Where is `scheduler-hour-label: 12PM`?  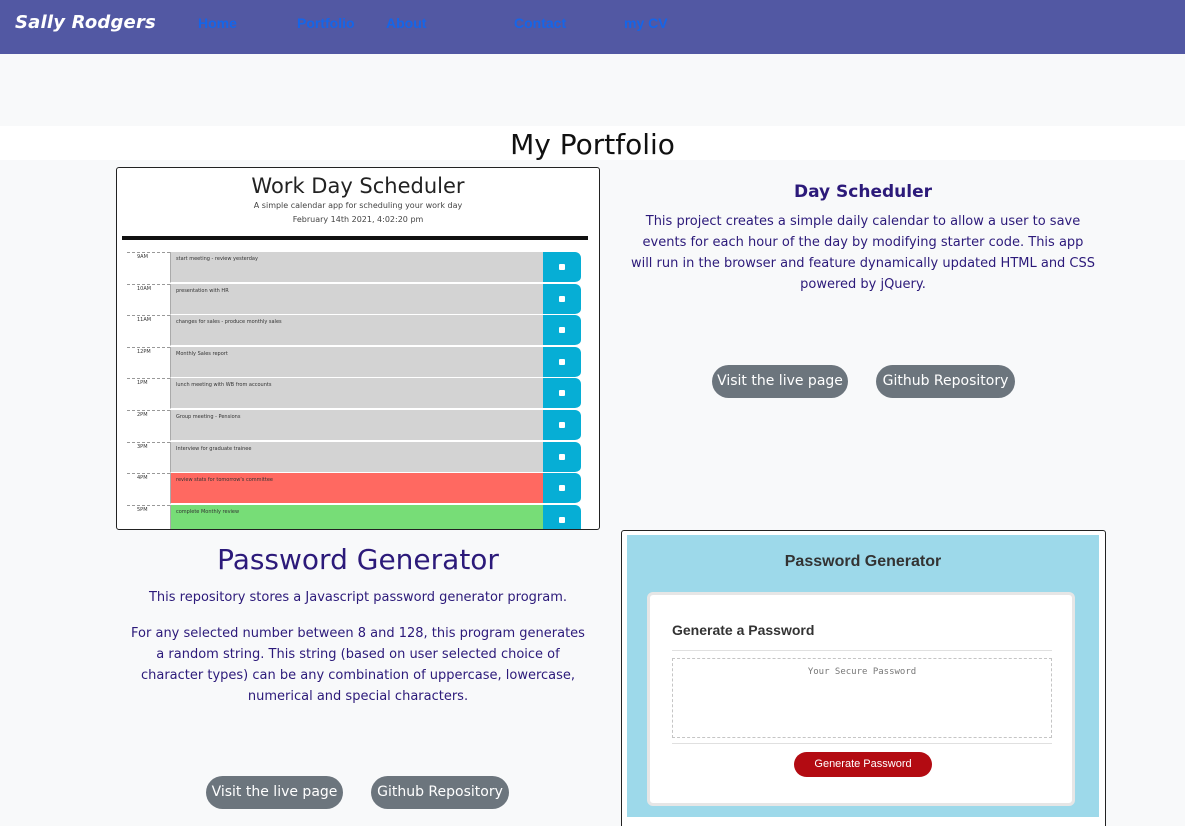
scheduler-hour-label: 12PM is located at coordinates (148, 362).